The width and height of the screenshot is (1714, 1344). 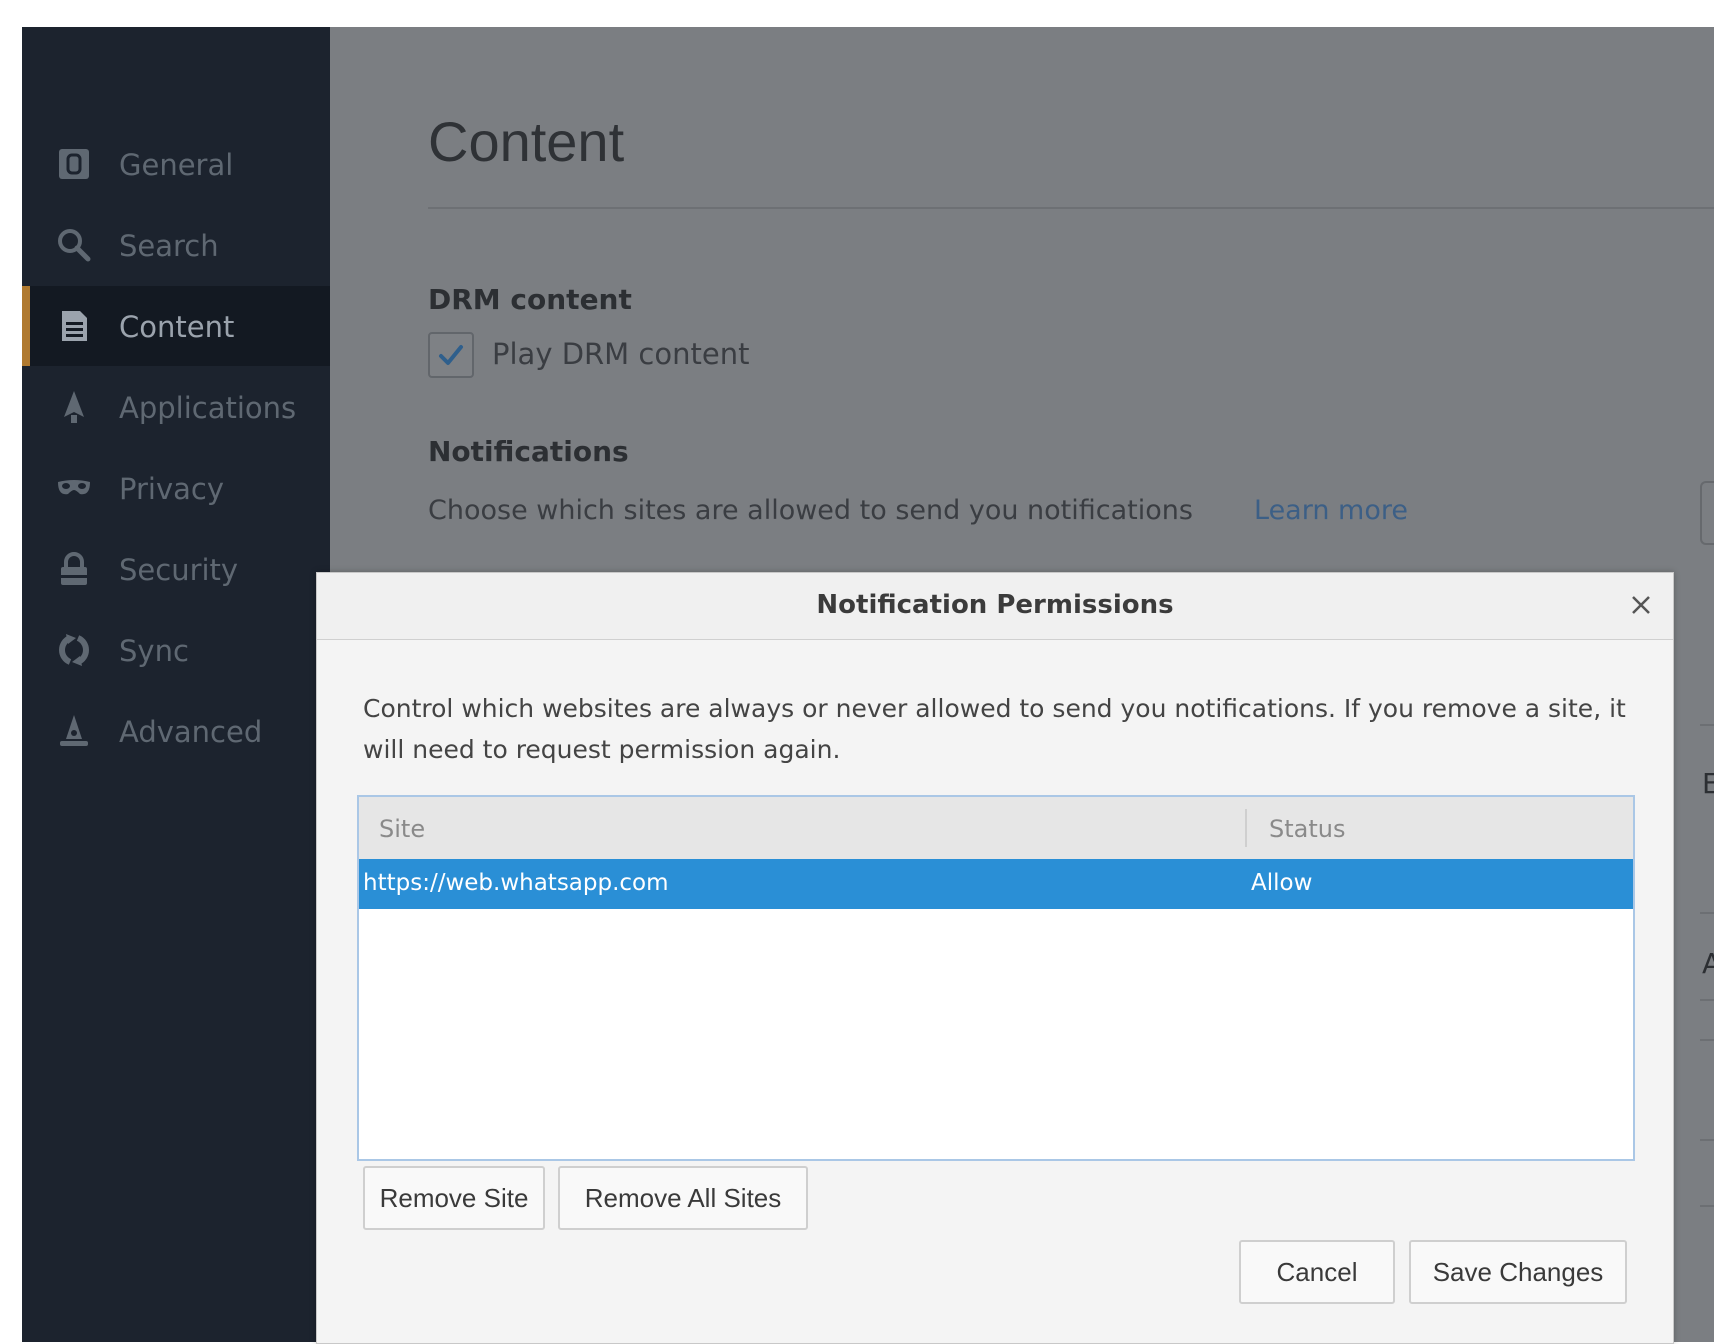 I want to click on dialog-titlebar: Notification Permissions, so click(x=995, y=606).